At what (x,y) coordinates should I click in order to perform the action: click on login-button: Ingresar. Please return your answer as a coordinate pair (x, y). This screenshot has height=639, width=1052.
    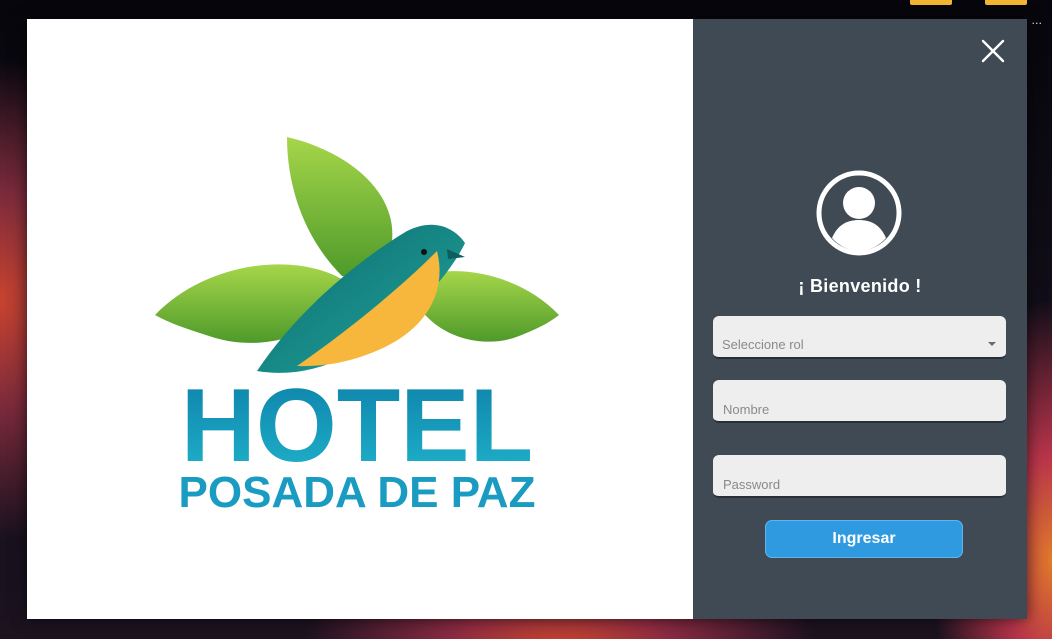
    Looking at the image, I should click on (864, 539).